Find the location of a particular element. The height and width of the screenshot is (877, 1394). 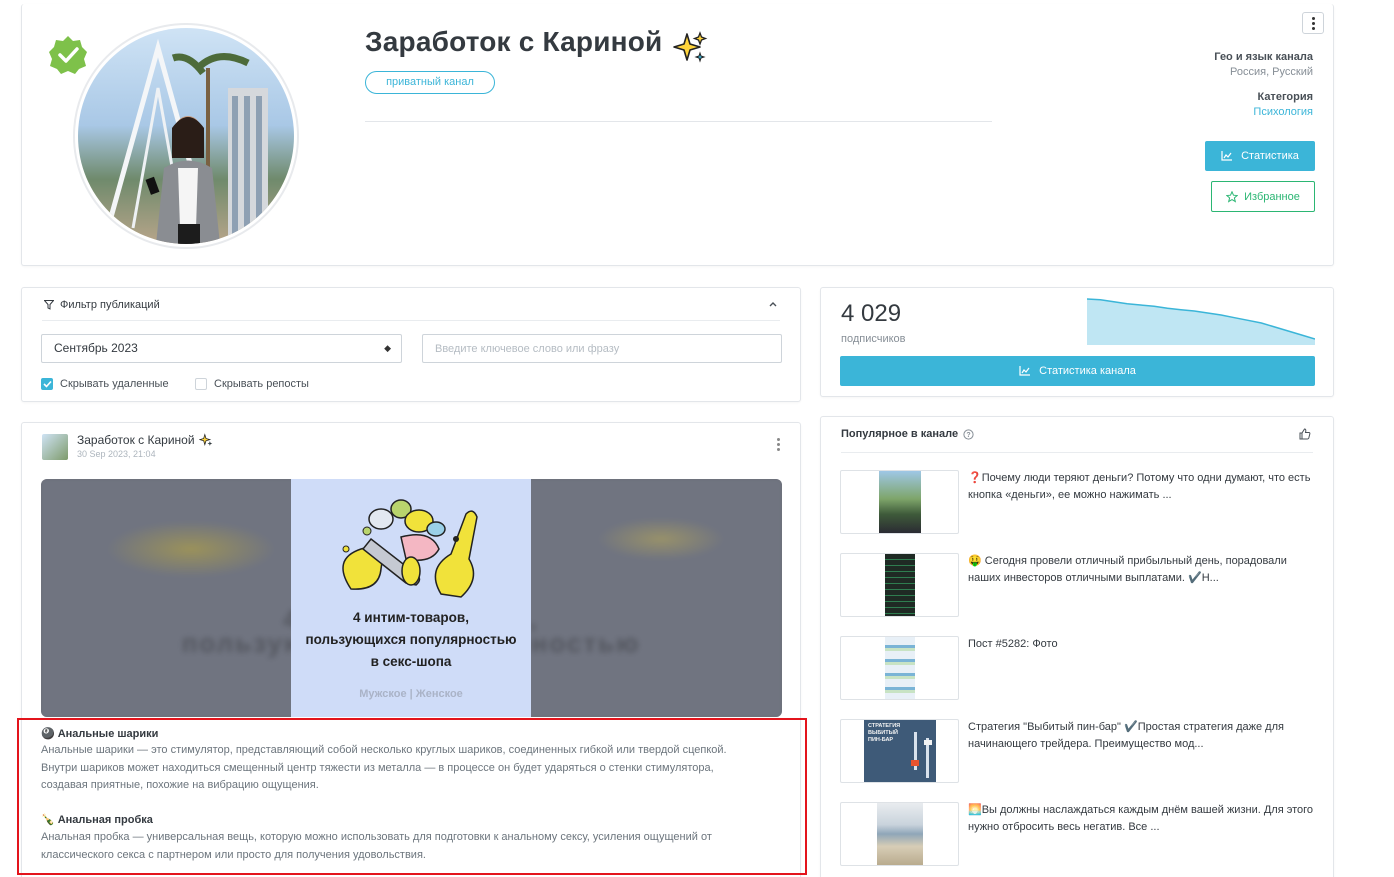

subscribers-stats-card: 4 029 подписчиков Статистика канала is located at coordinates (1077, 342).